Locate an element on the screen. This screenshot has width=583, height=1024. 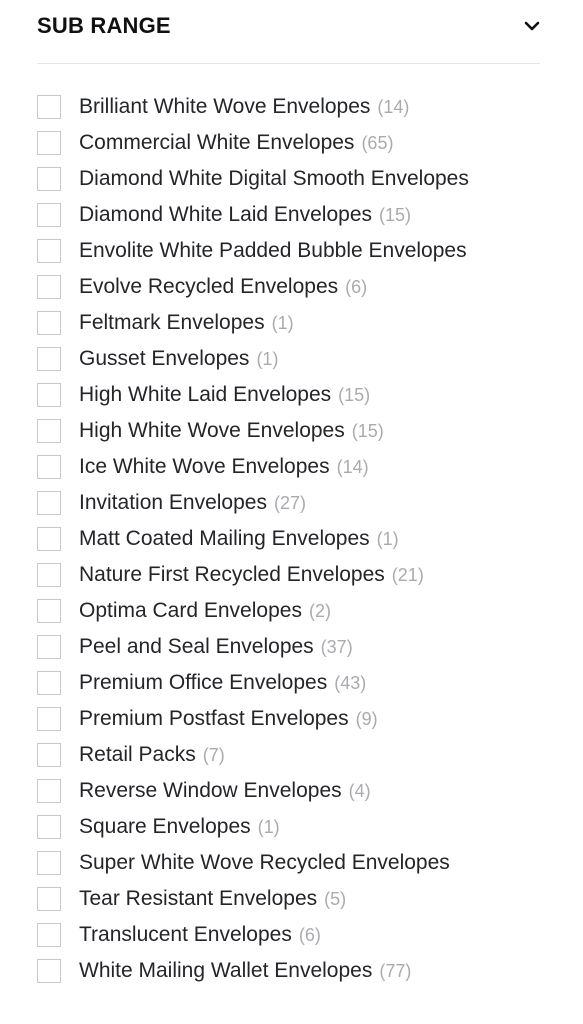
option-label: Super White Wove Recycled Envelopes is located at coordinates (264, 863).